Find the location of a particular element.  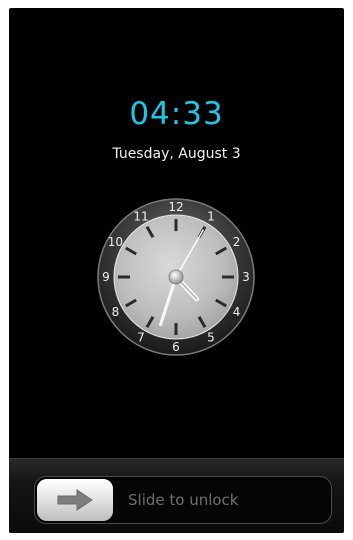

clock-hub is located at coordinates (176, 277).